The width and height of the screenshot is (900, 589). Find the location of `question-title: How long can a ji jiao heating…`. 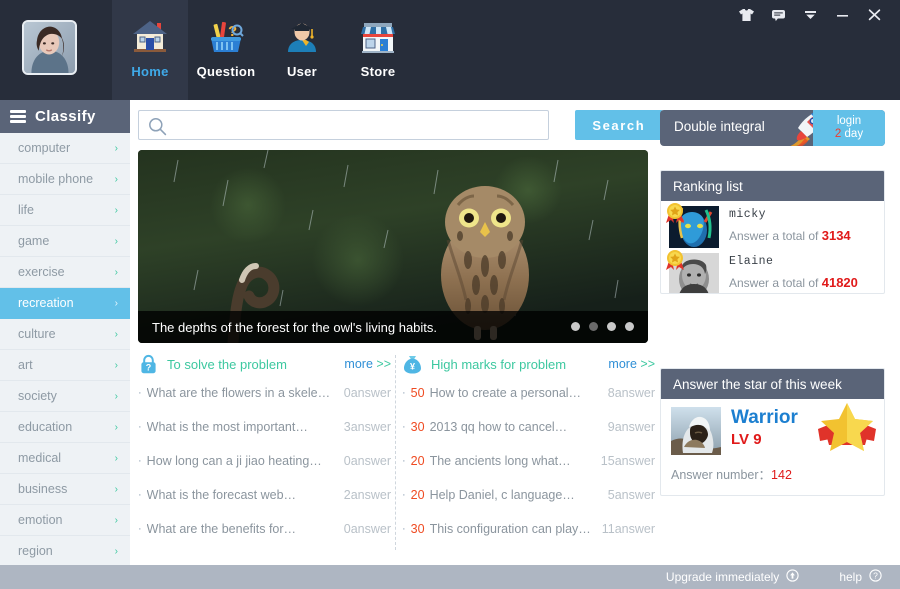

question-title: How long can a ji jiao heating… is located at coordinates (242, 461).